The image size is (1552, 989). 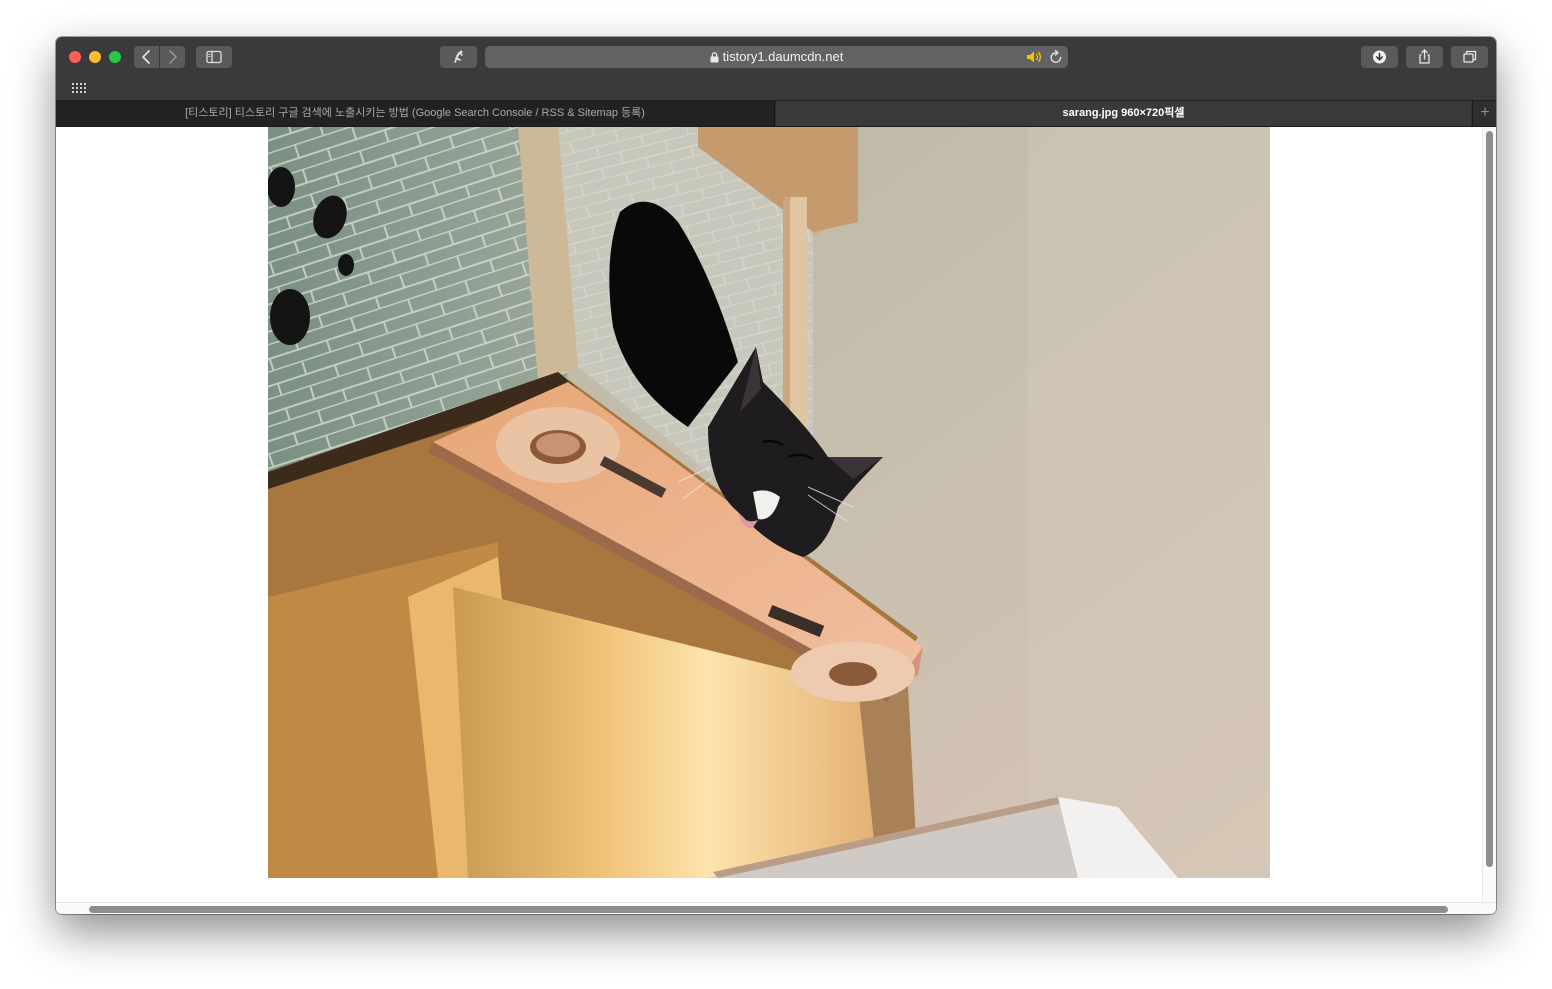 I want to click on lock-icon, so click(x=714, y=57).